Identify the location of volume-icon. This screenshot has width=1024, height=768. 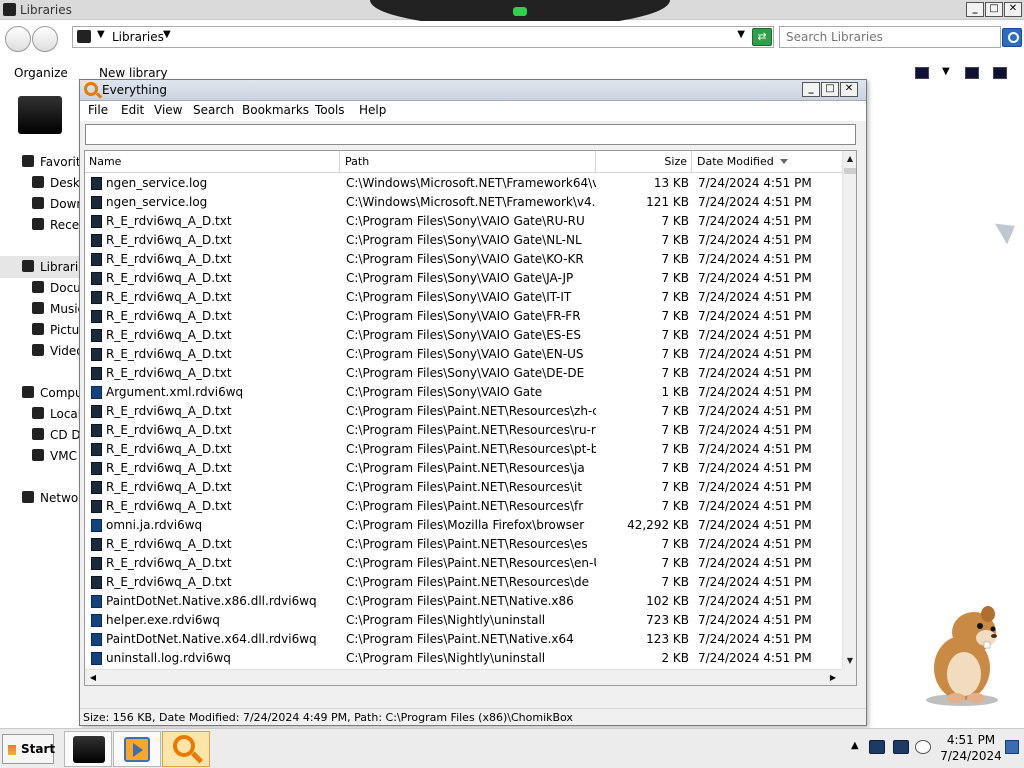
(923, 747).